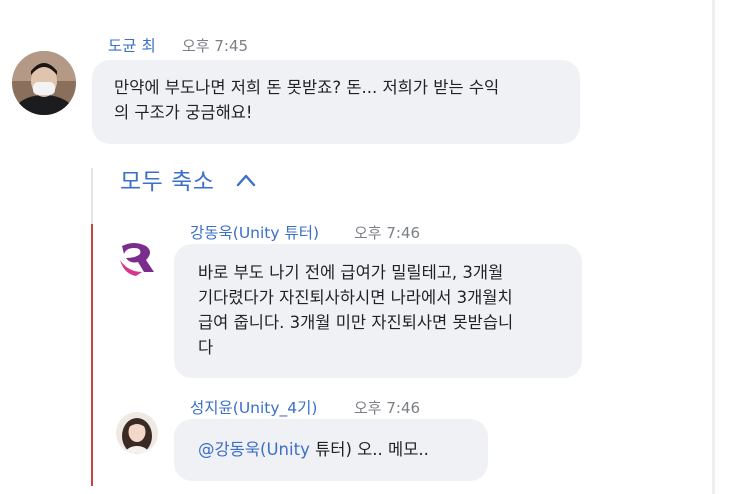 The image size is (732, 494). What do you see at coordinates (351, 272) in the screenshot?
I see `reply-text-line: 바로 부도 나기 전에 급여가 밀릴테고, 3개월` at bounding box center [351, 272].